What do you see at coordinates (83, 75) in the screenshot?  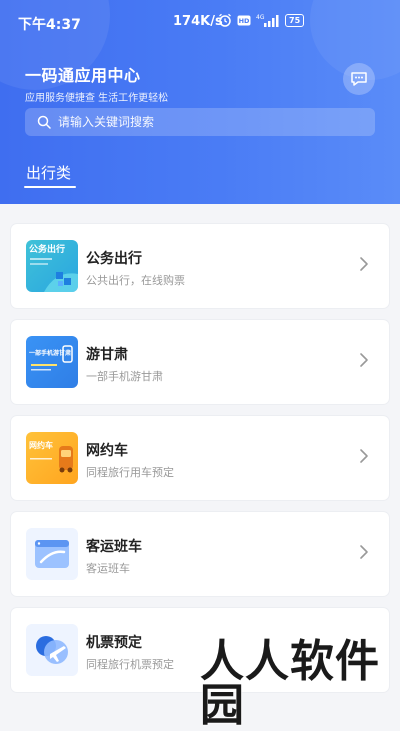 I see `page-title: 一码通应用中心` at bounding box center [83, 75].